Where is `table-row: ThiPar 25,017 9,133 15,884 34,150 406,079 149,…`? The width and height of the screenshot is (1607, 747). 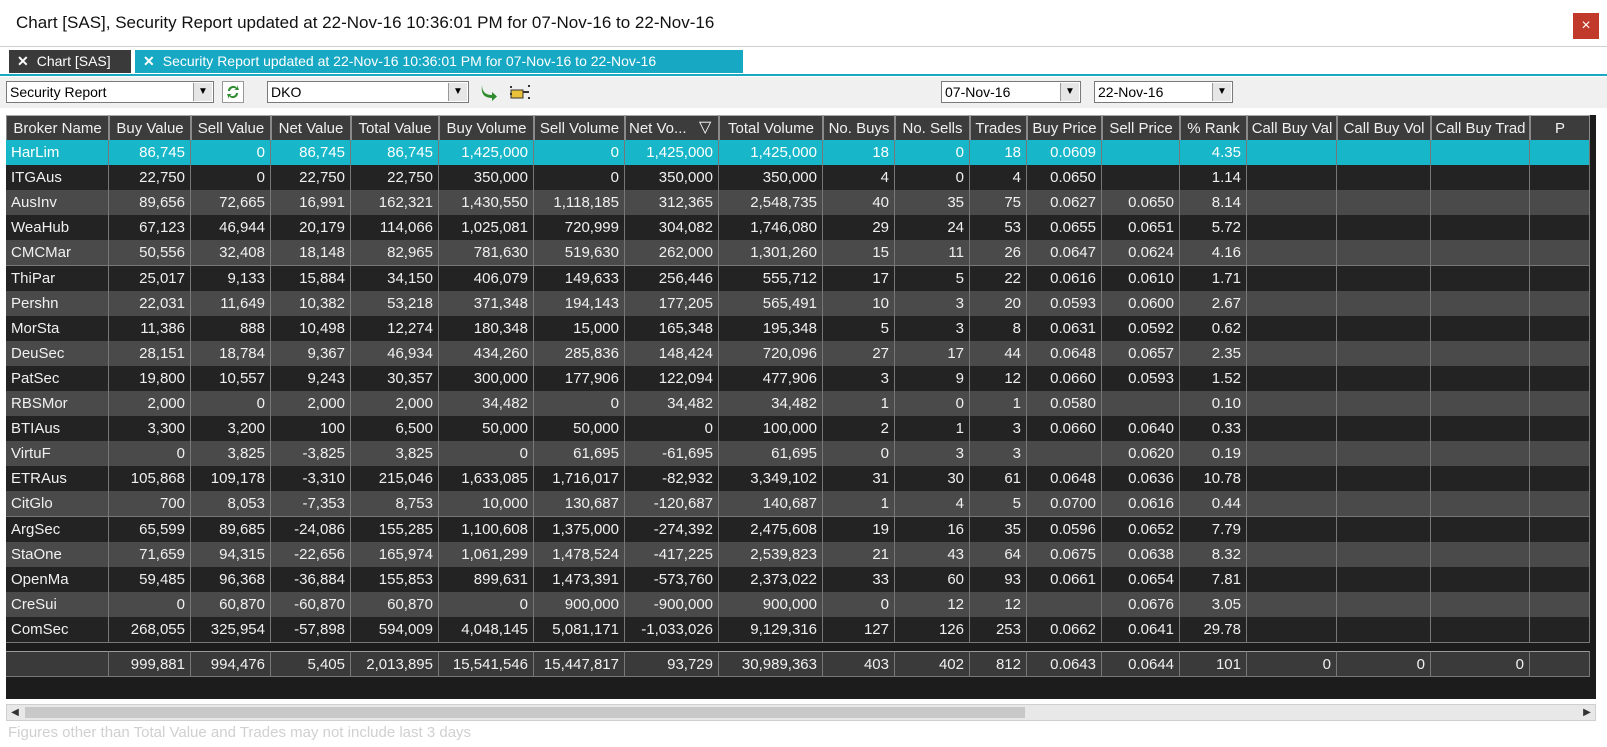
table-row: ThiPar 25,017 9,133 15,884 34,150 406,079 149,… is located at coordinates (801, 278).